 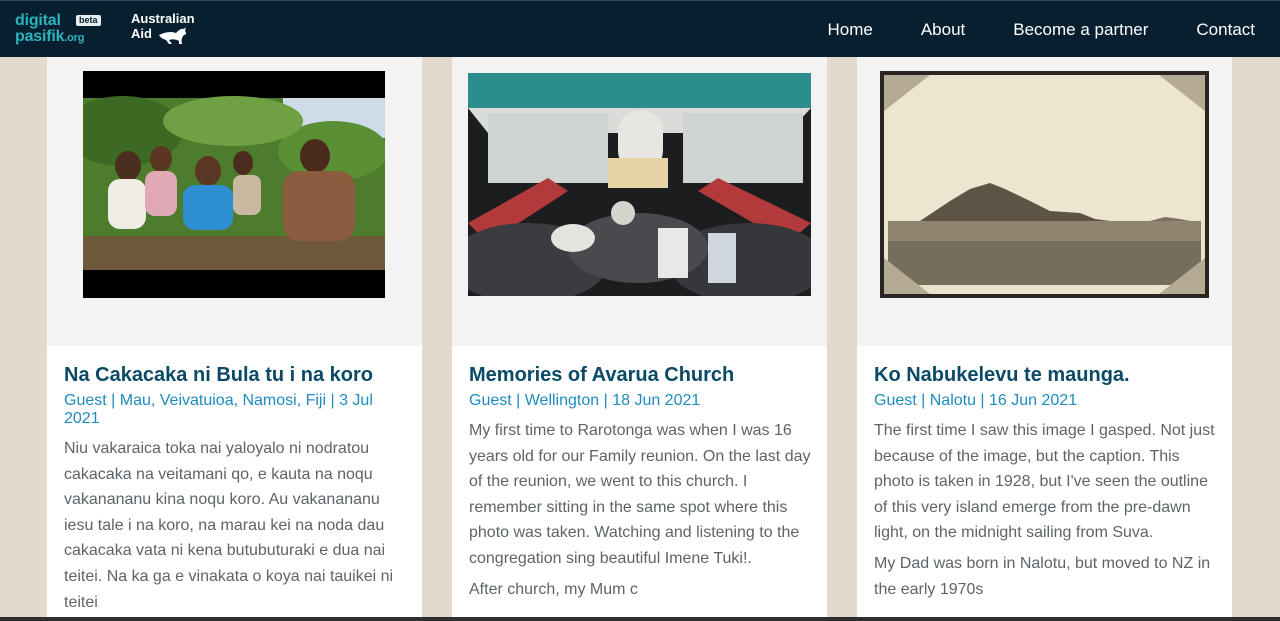 What do you see at coordinates (641, 375) in the screenshot?
I see `story-title: Memories of Avarua Church` at bounding box center [641, 375].